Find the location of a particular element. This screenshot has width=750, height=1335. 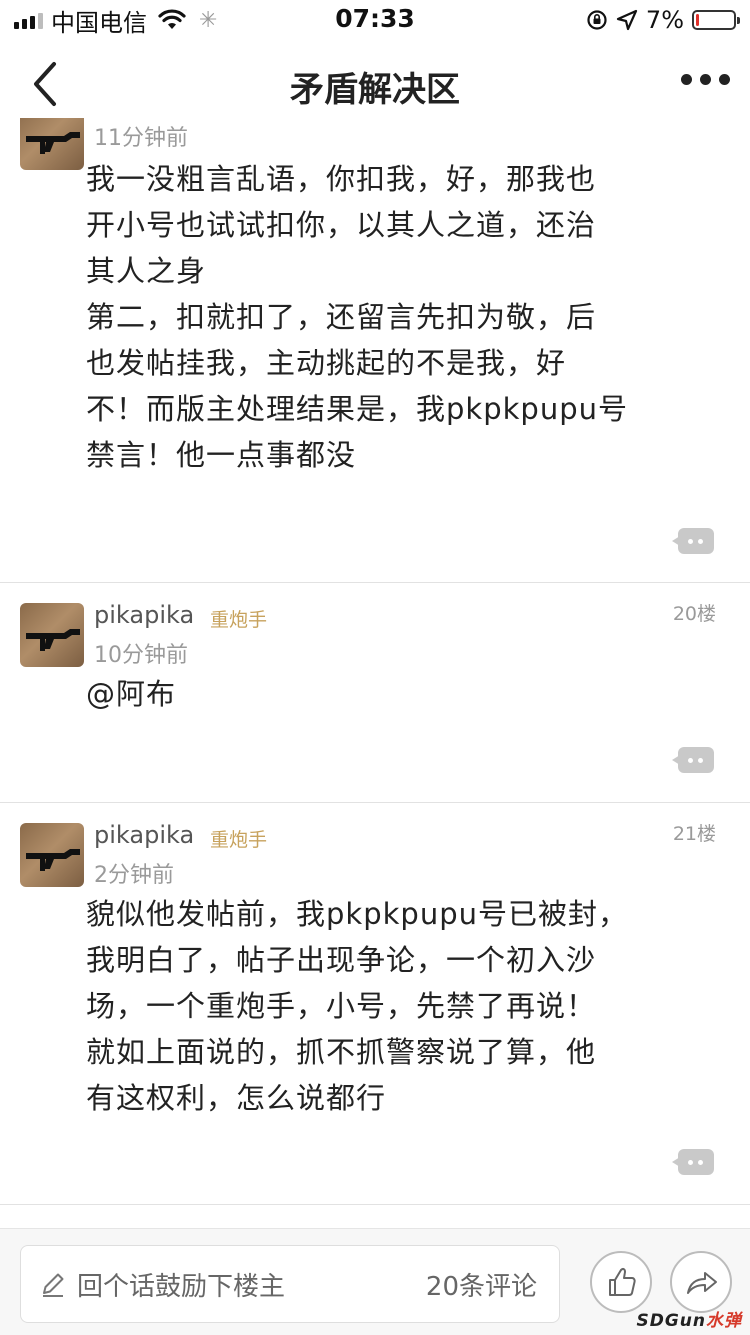

battery-icon is located at coordinates (716, 20).